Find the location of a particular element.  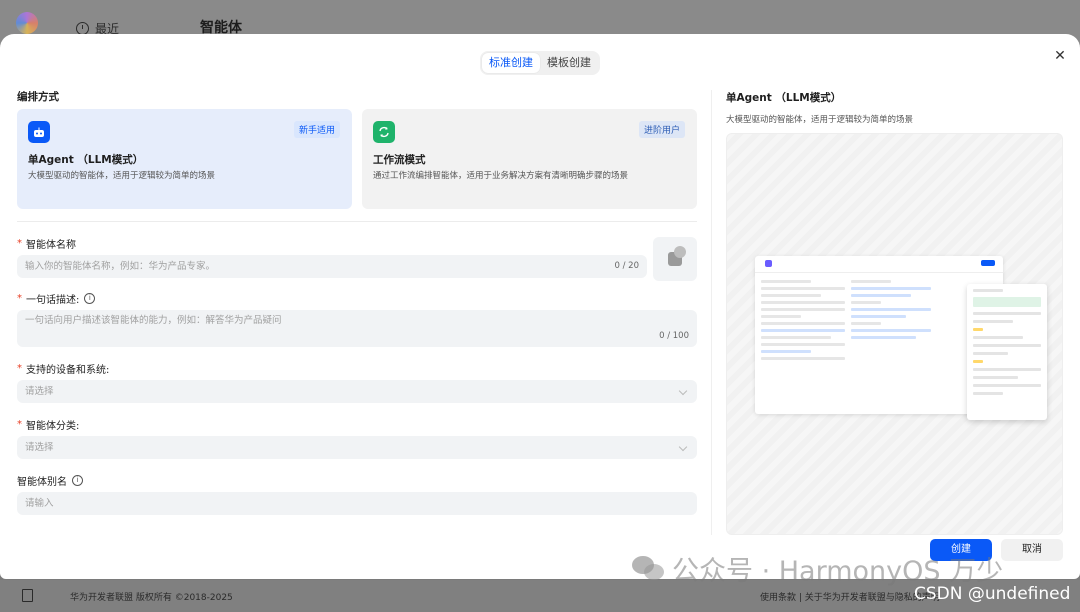

panel-divider is located at coordinates (711, 312).